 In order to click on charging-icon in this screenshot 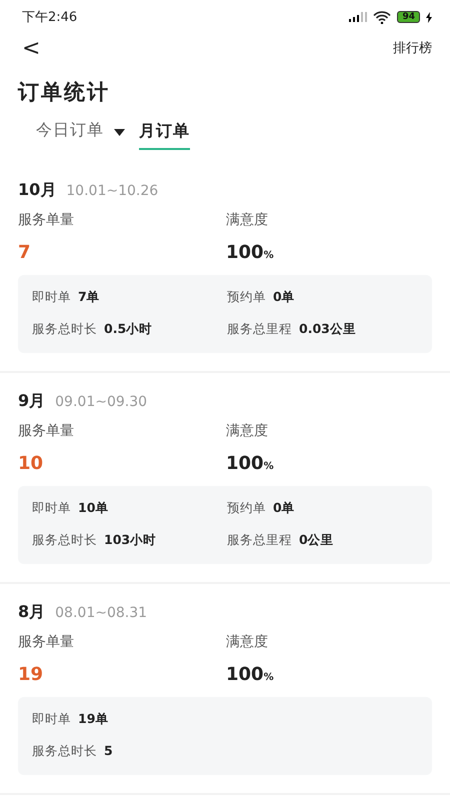, I will do `click(429, 17)`.